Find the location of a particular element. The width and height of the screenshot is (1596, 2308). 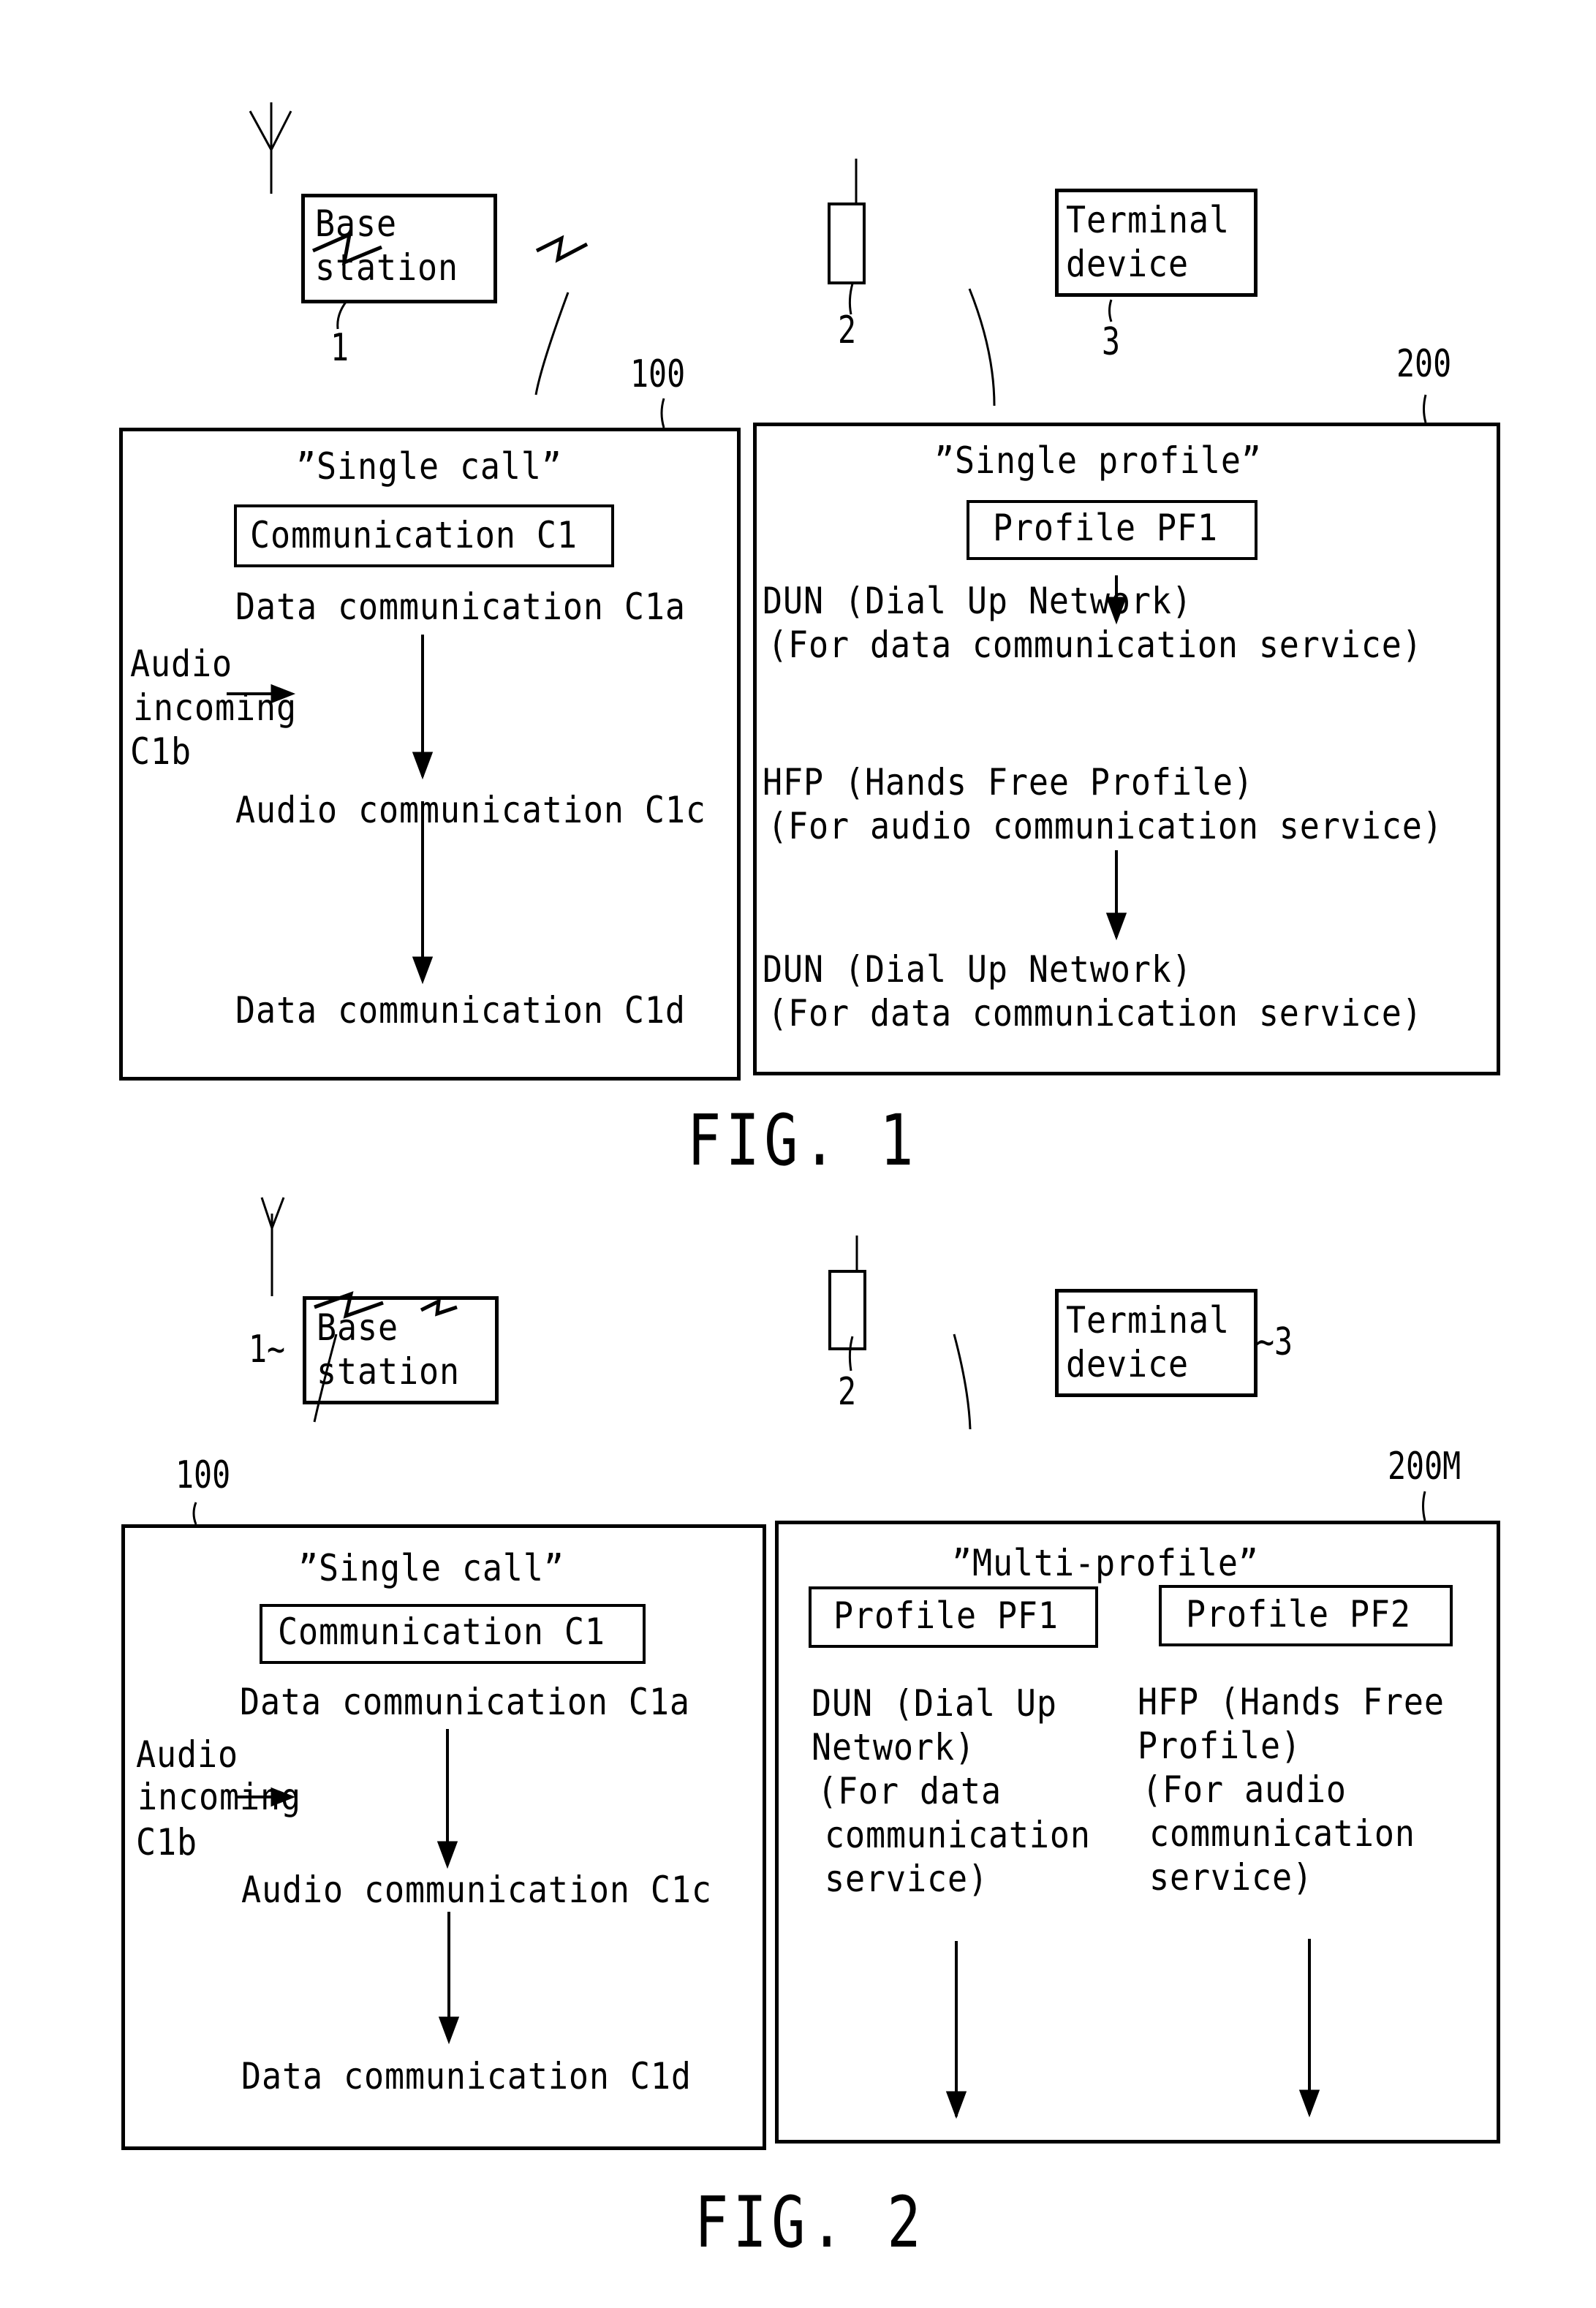

profile-item-1-line2: (For data communication service) is located at coordinates (1095, 645).